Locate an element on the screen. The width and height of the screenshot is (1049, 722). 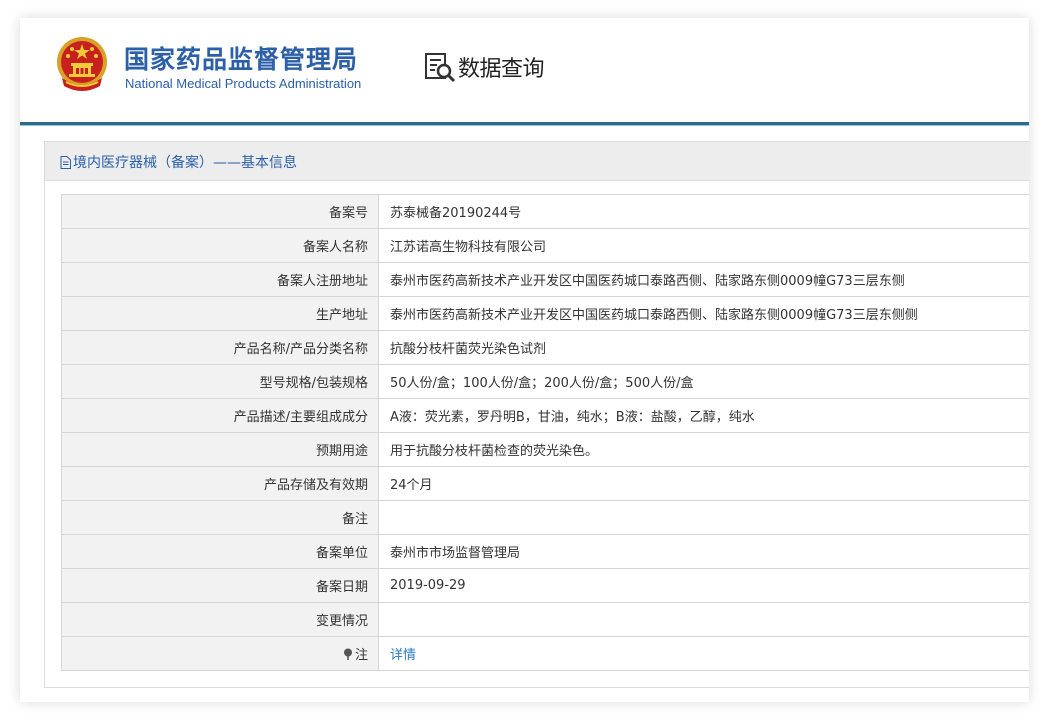
table-row: 变更情况 is located at coordinates (545, 619).